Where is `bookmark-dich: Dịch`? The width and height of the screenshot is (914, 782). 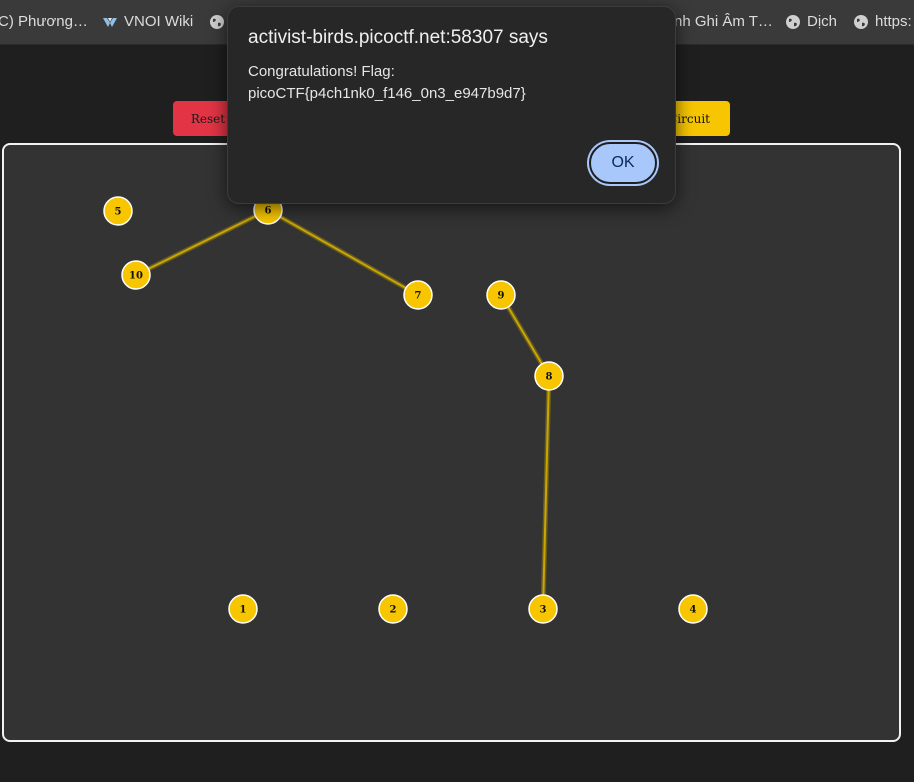
bookmark-dich: Dịch is located at coordinates (811, 22).